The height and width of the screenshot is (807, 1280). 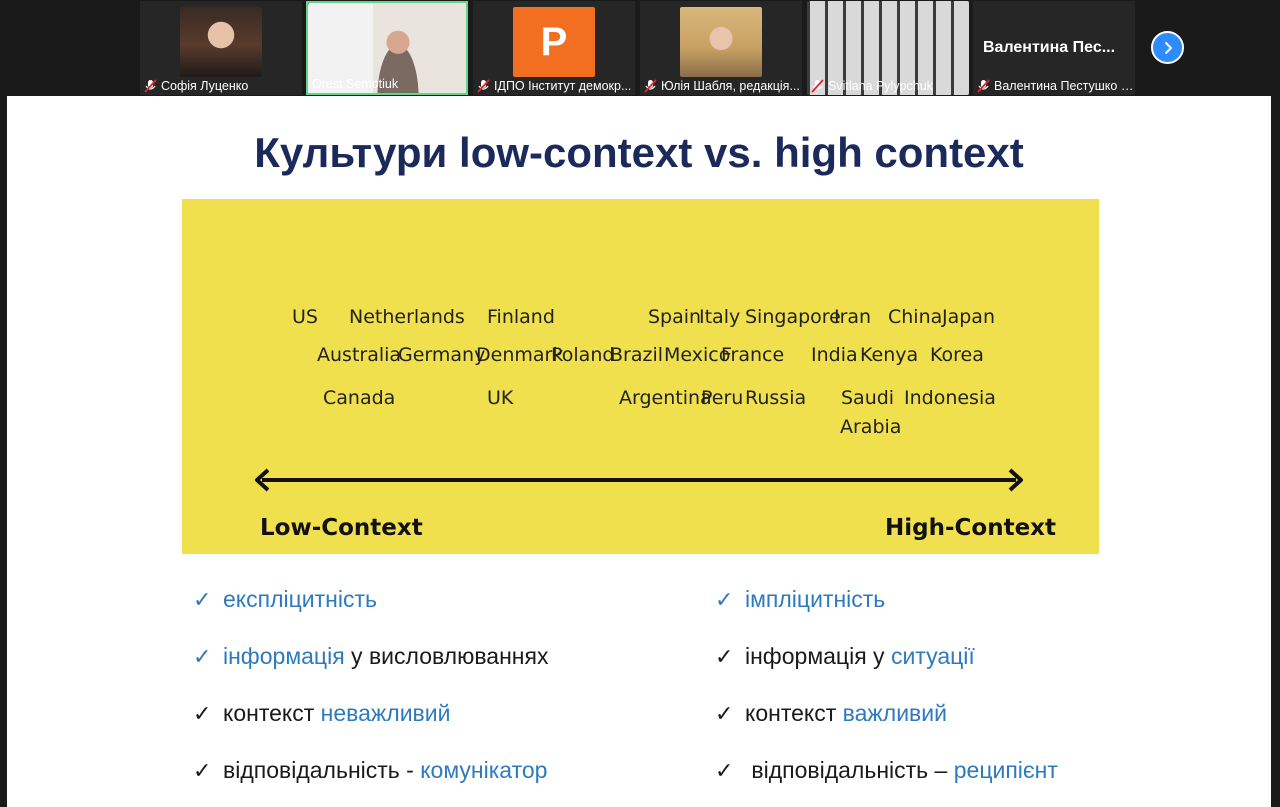 What do you see at coordinates (868, 398) in the screenshot?
I see `country-label: Saudi` at bounding box center [868, 398].